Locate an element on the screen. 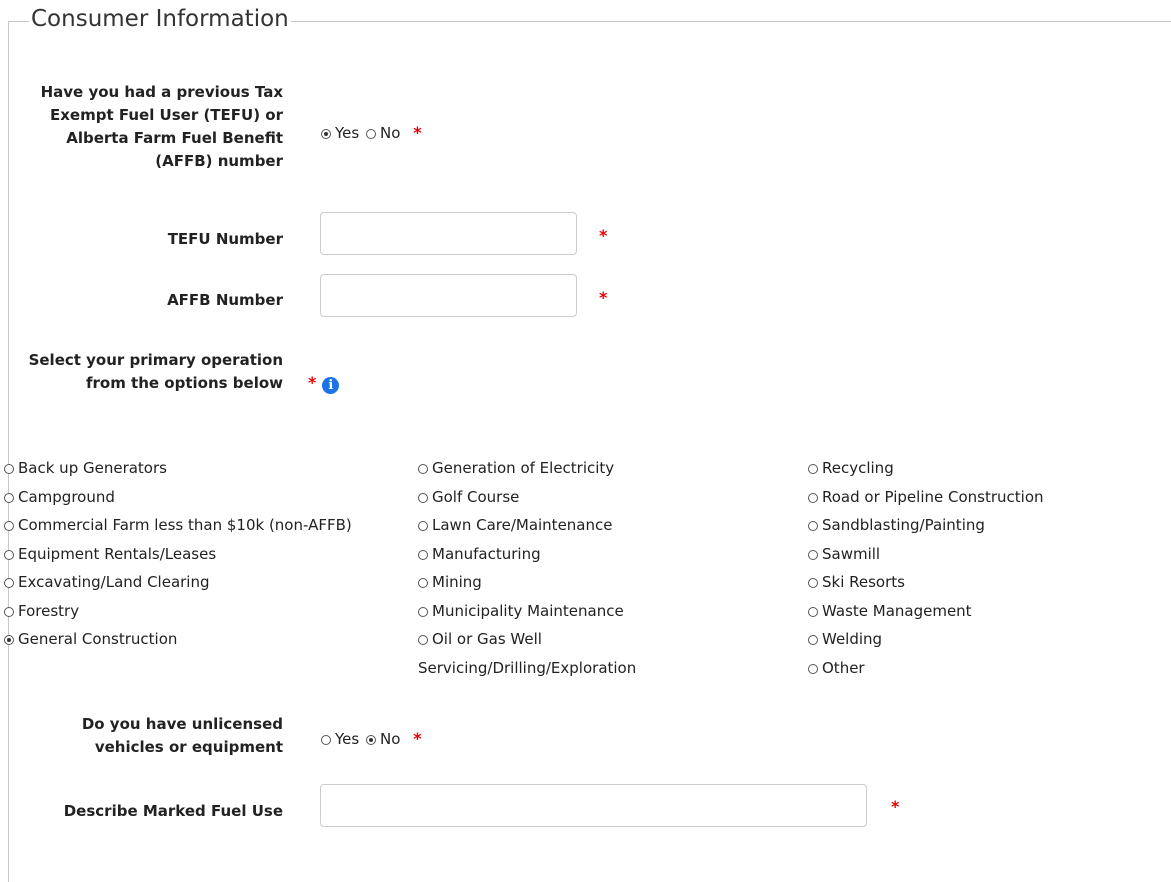 The height and width of the screenshot is (882, 1171). option-label: Waste Management is located at coordinates (897, 610).